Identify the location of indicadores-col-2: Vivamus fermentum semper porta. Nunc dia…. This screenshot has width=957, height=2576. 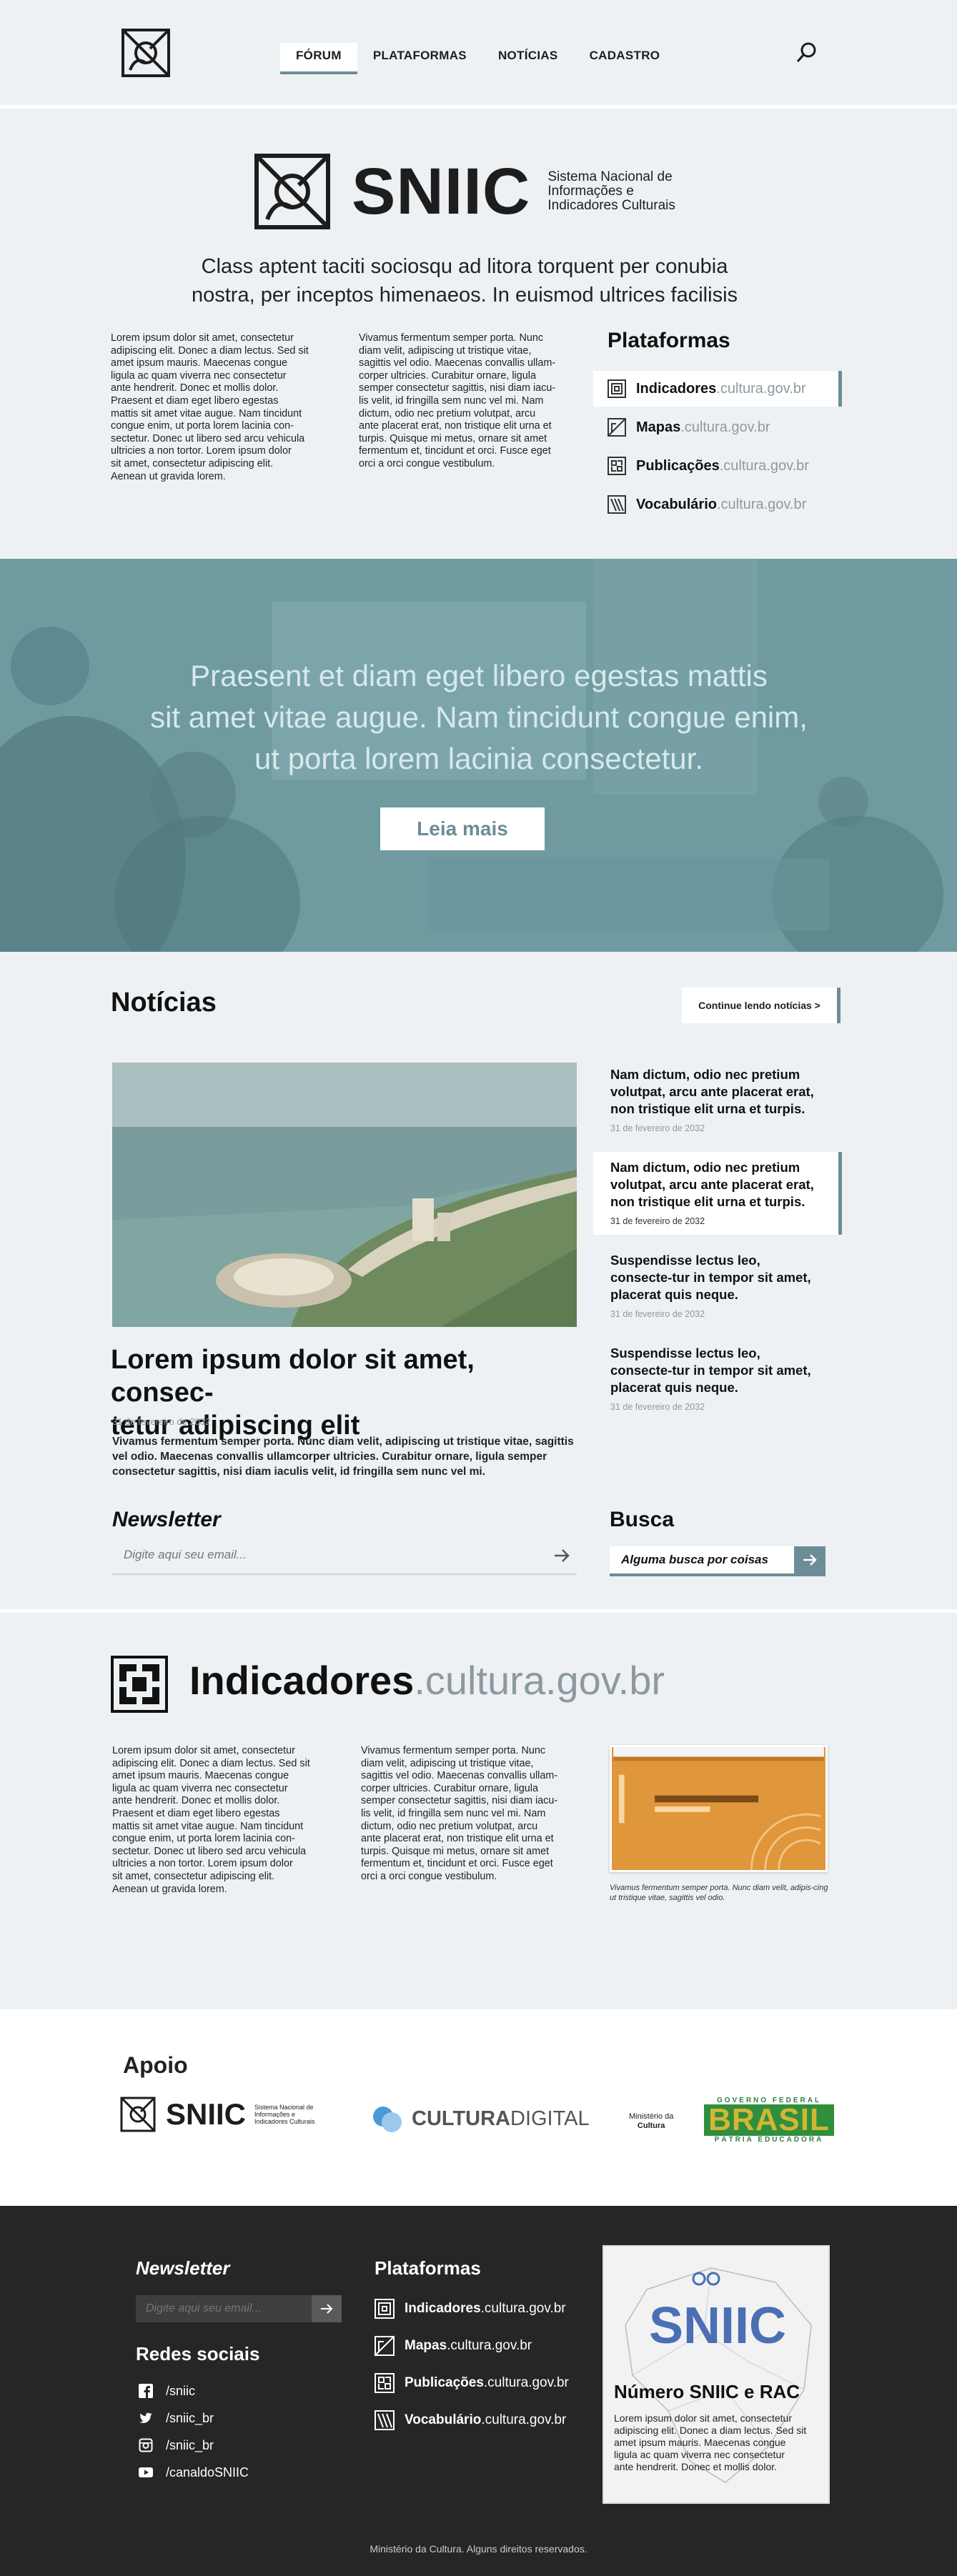
(475, 1814).